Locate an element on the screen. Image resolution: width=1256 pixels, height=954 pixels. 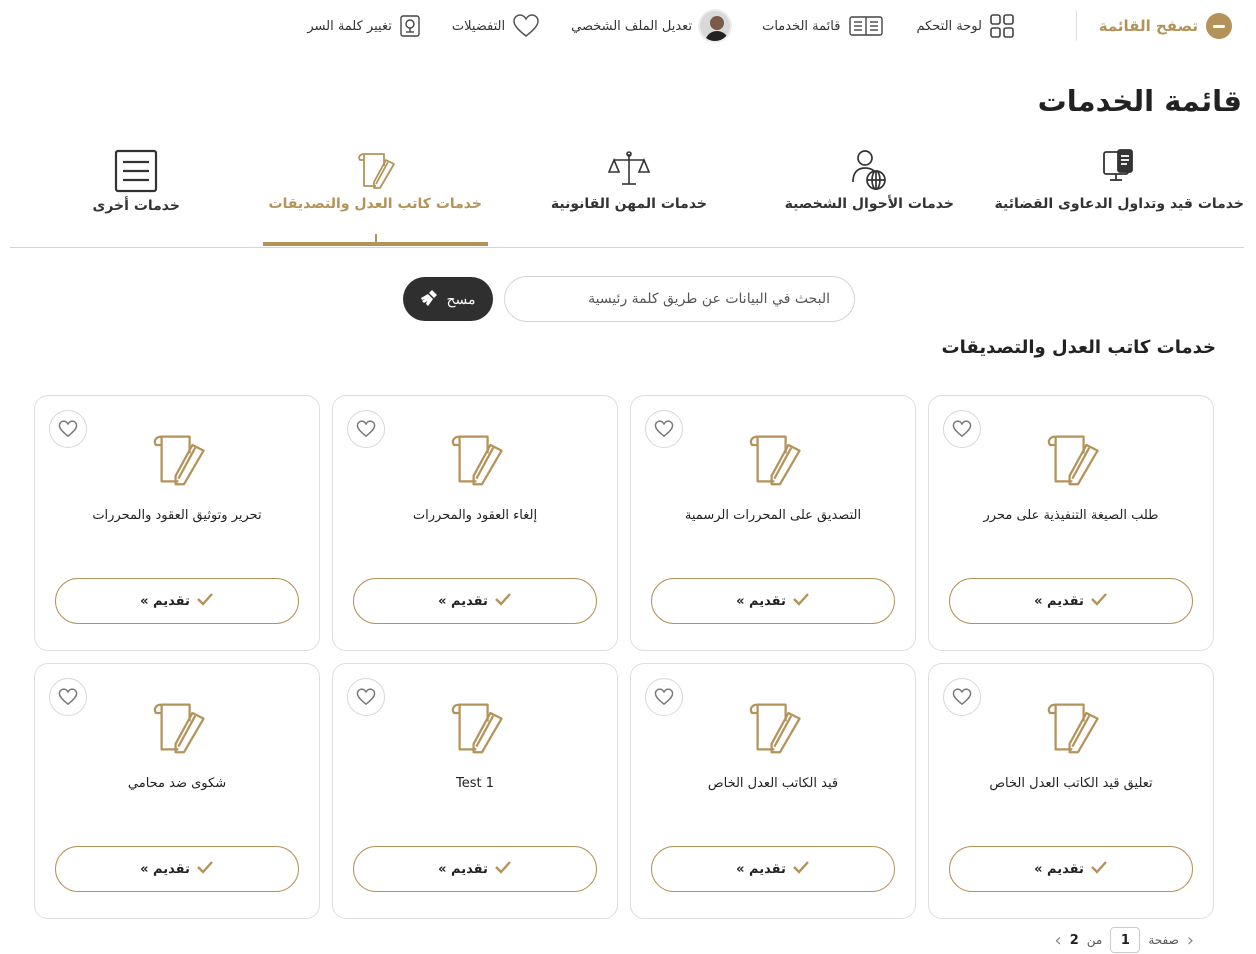
service-card: Test 1 تقديم » is located at coordinates (475, 791).